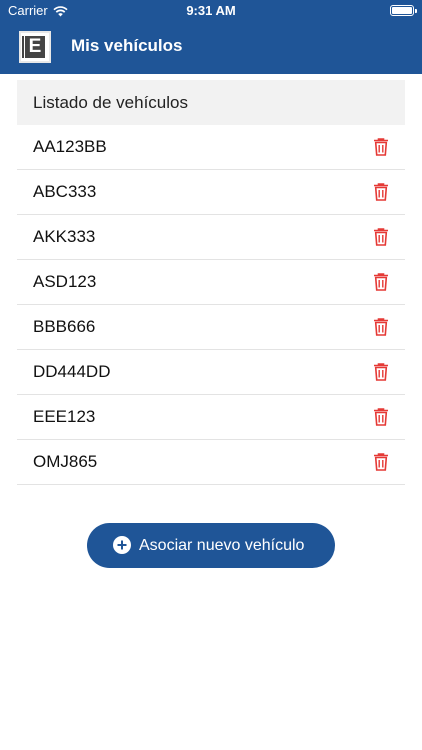 This screenshot has height=750, width=422. What do you see at coordinates (211, 37) in the screenshot?
I see `navigation-bar: Carrier 9:31 AM E Mis vehículos` at bounding box center [211, 37].